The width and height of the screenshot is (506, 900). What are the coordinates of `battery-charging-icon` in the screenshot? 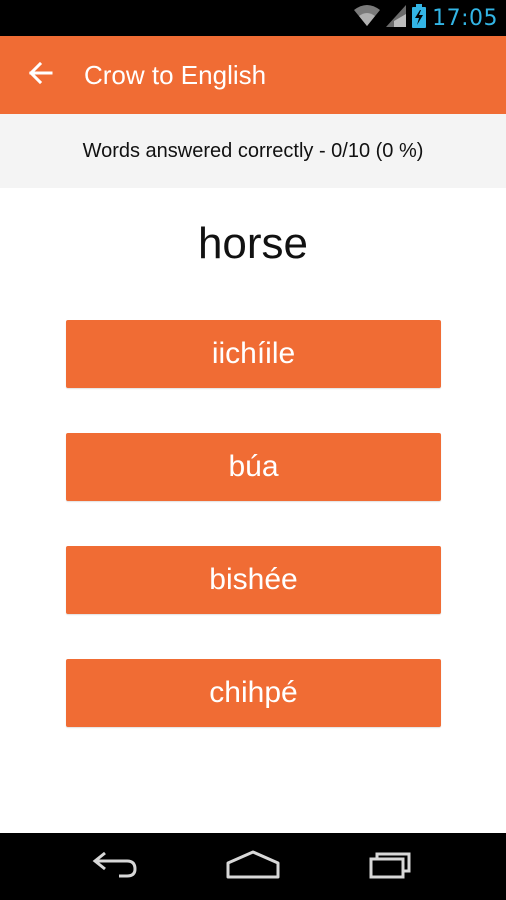 It's located at (419, 18).